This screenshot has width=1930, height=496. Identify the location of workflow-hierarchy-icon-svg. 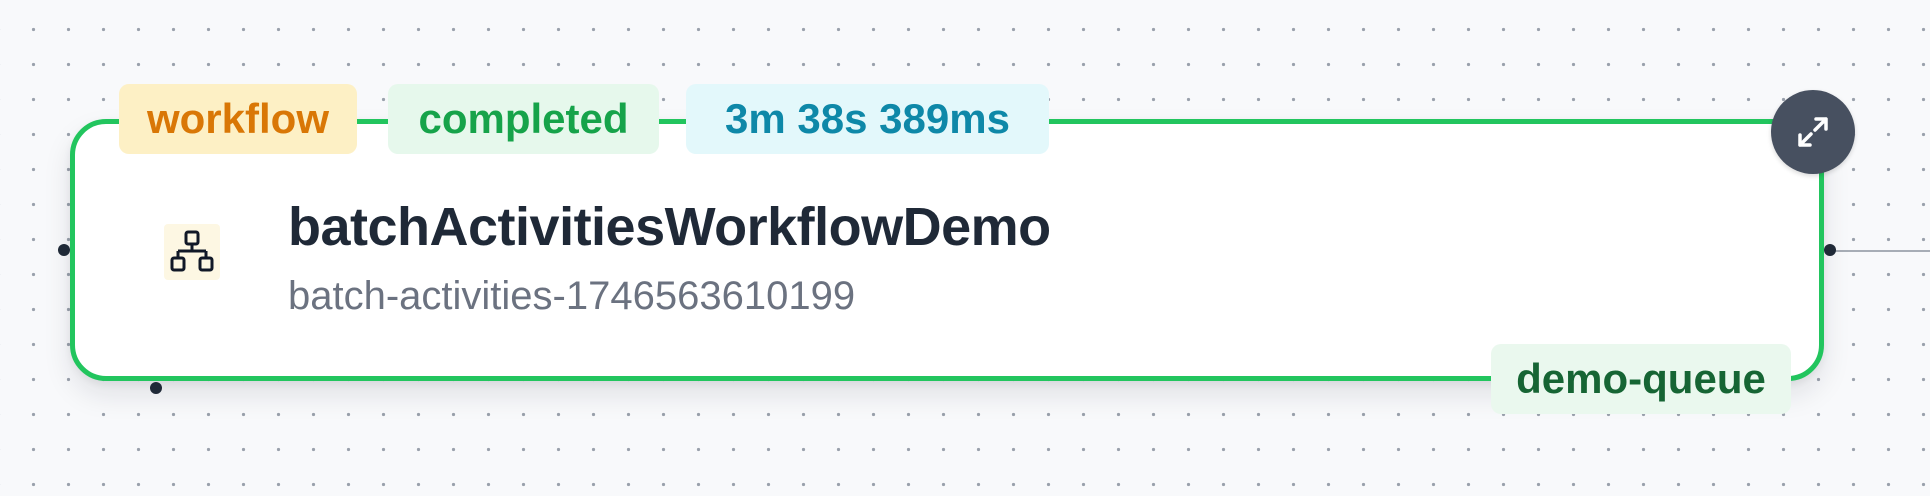
(192, 251).